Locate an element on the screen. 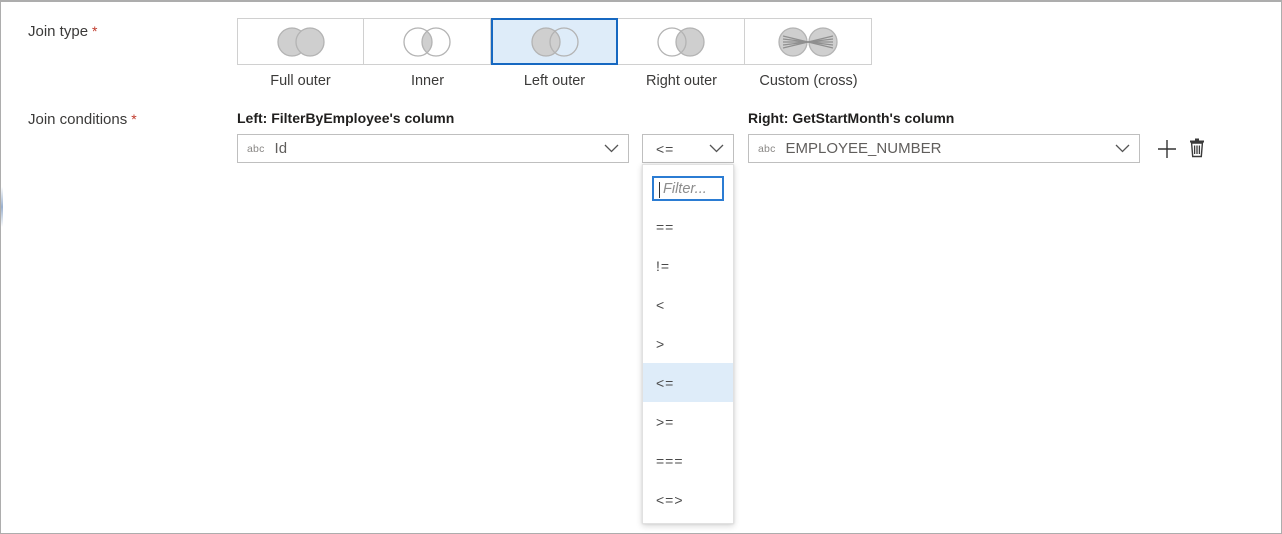 The image size is (1282, 534). required-asterisk-conditions: * is located at coordinates (134, 119).